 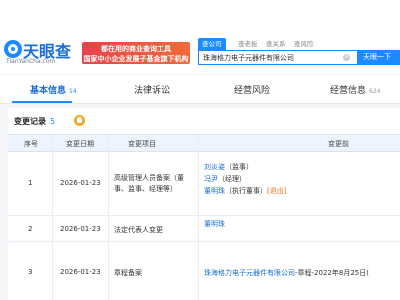 I want to click on before-person: 刘炎姿（监事）, so click(x=228, y=167).